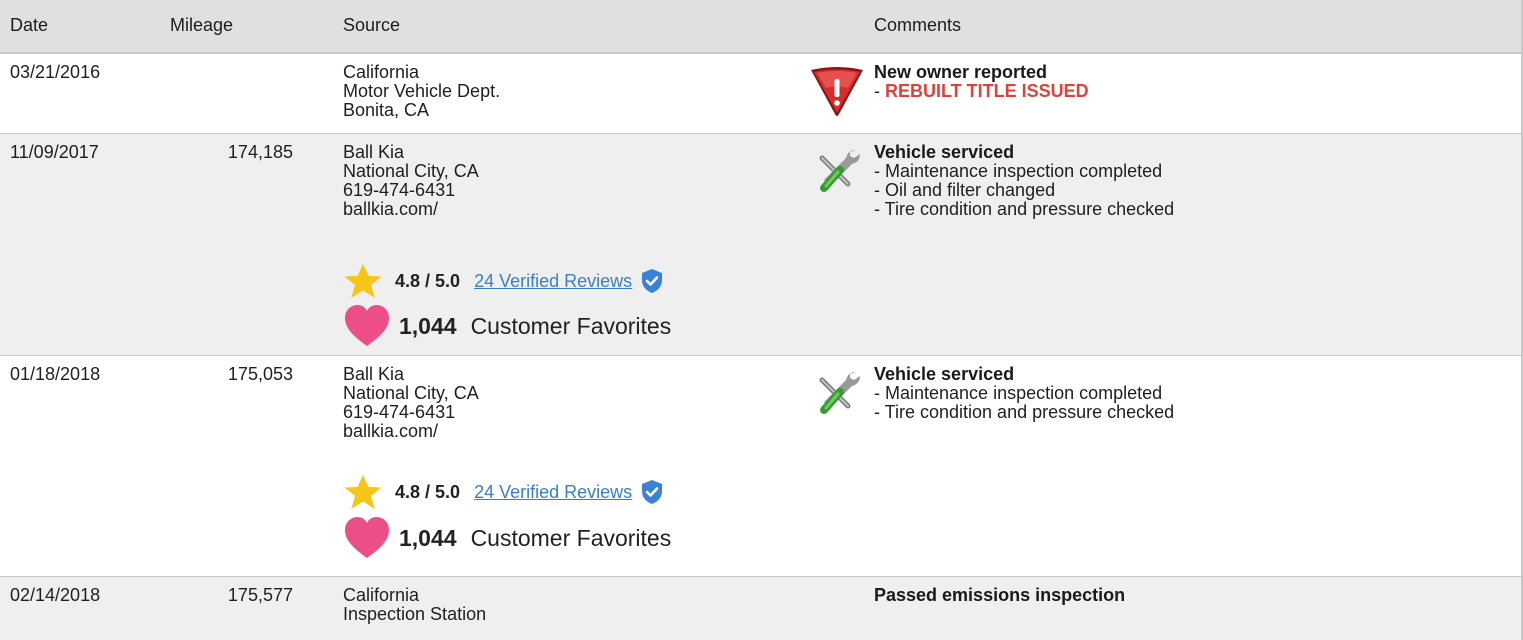  Describe the element at coordinates (55, 72) in the screenshot. I see `row-date: 03/21/2016` at that location.